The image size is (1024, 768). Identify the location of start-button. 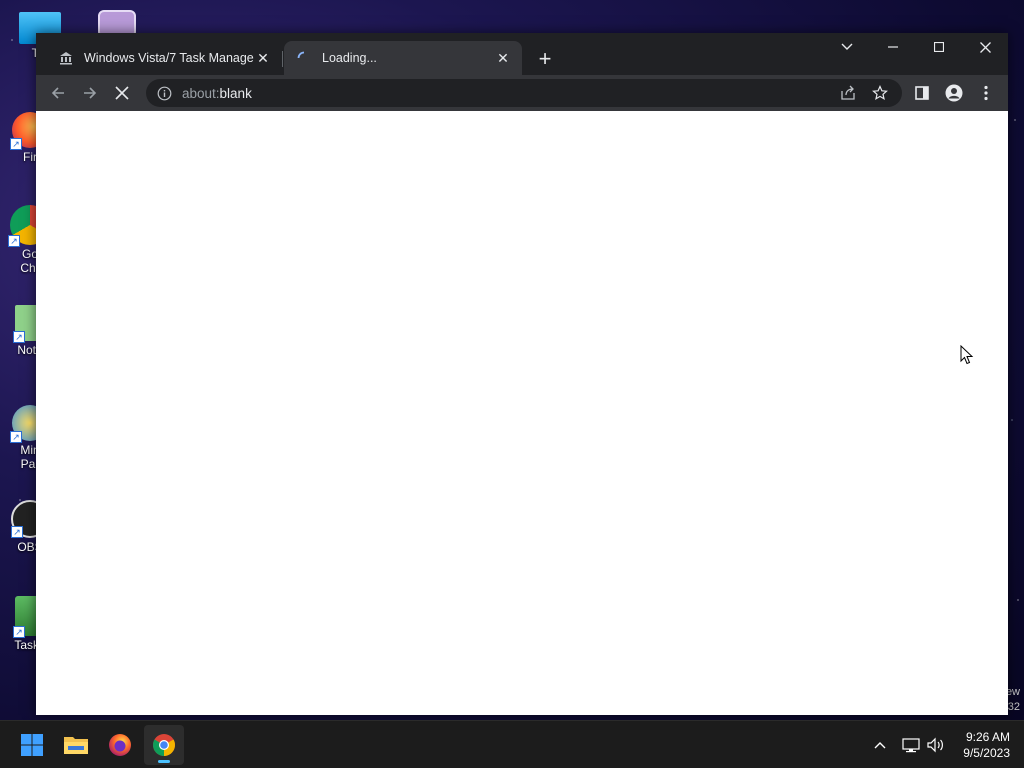
(32, 745).